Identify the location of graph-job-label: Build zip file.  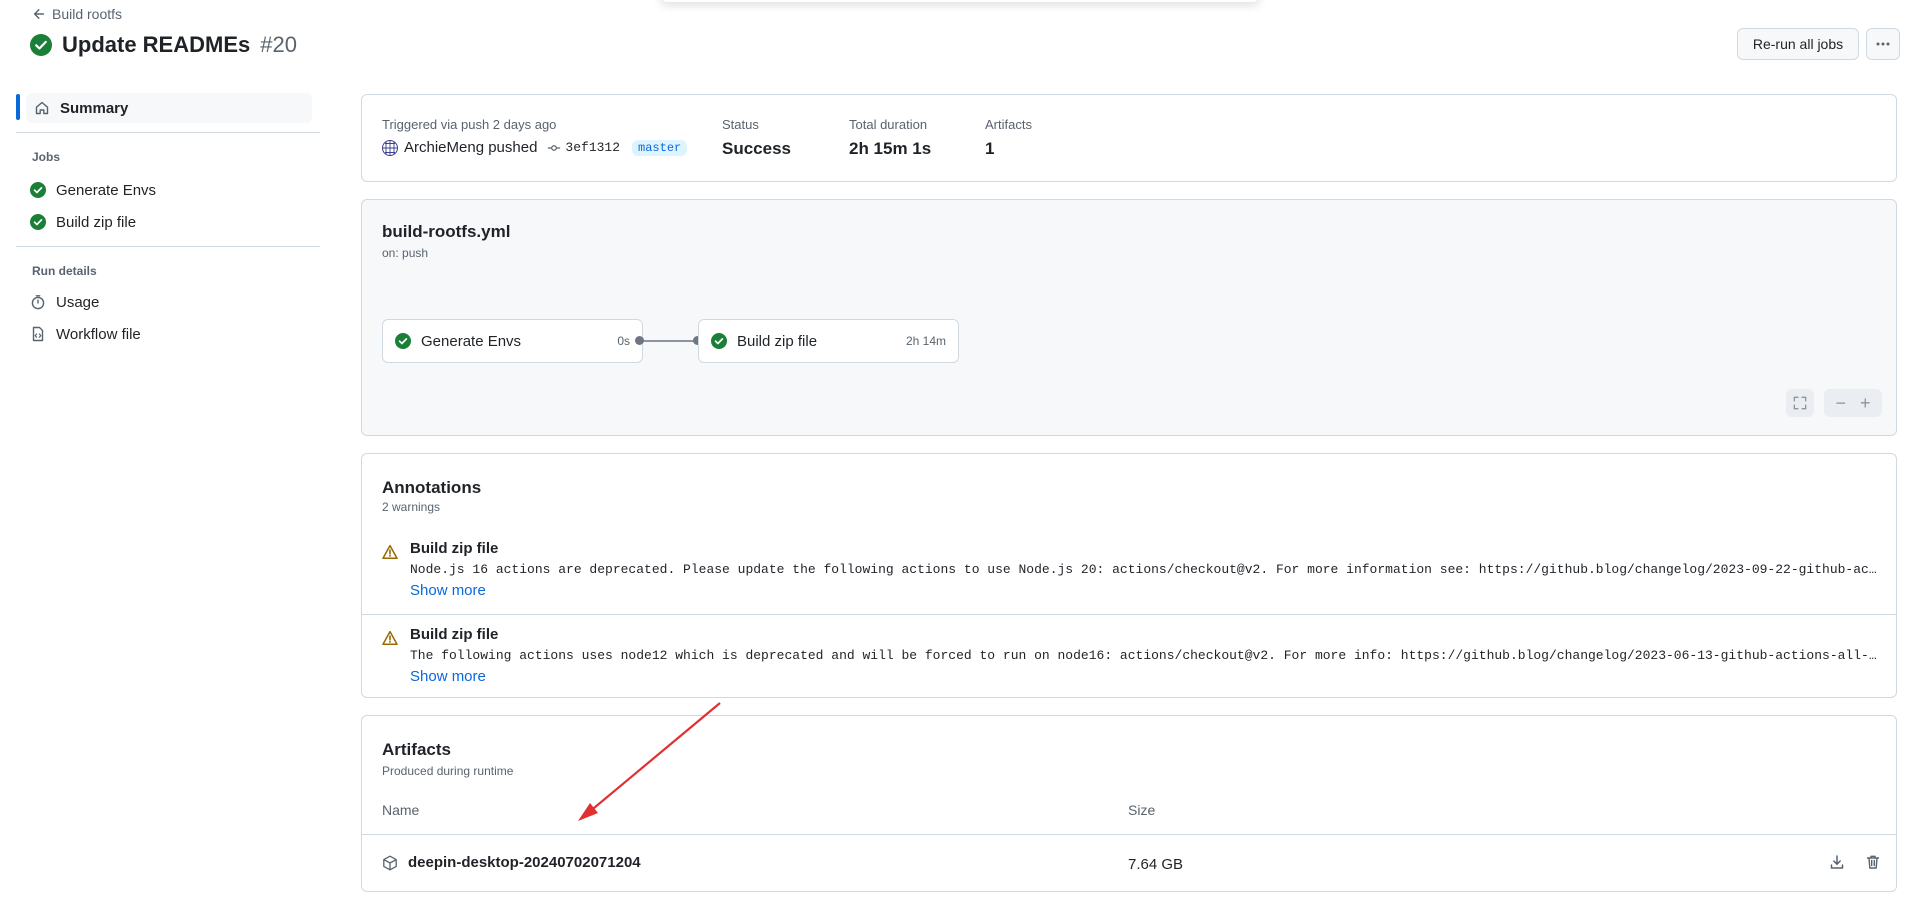
(777, 341).